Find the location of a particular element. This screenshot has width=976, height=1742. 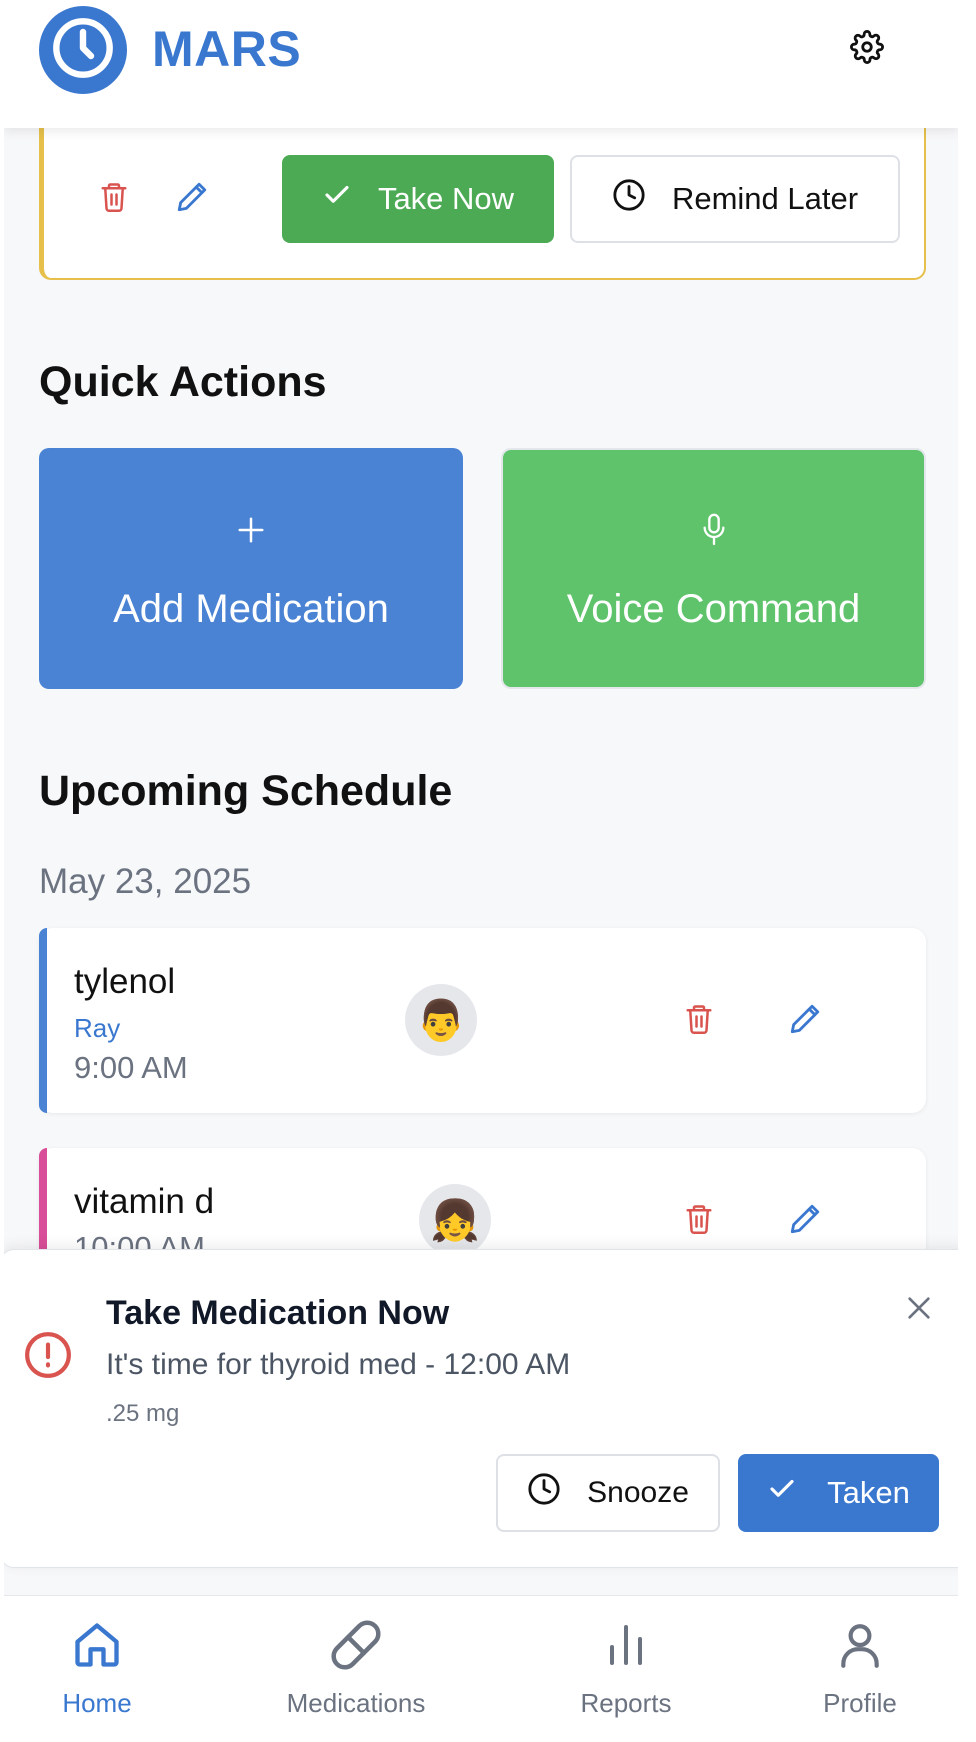

avatar: 👨 is located at coordinates (441, 1020).